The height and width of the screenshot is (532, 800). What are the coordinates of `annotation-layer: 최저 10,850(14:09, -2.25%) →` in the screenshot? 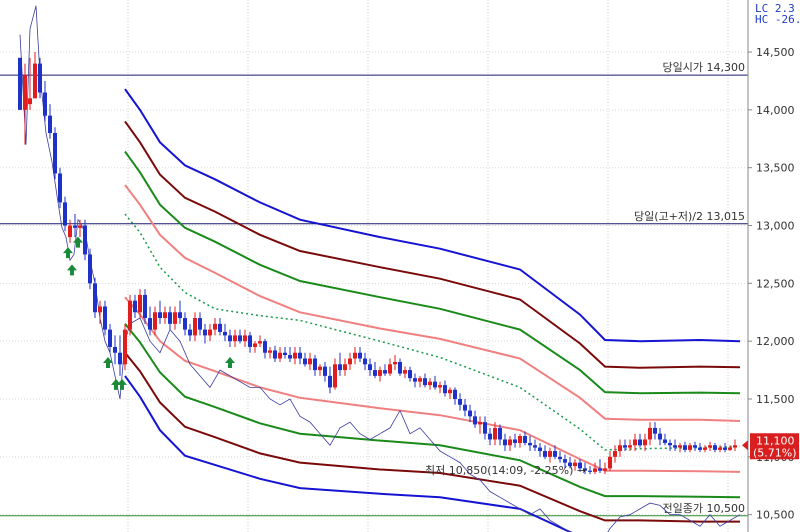 It's located at (505, 470).